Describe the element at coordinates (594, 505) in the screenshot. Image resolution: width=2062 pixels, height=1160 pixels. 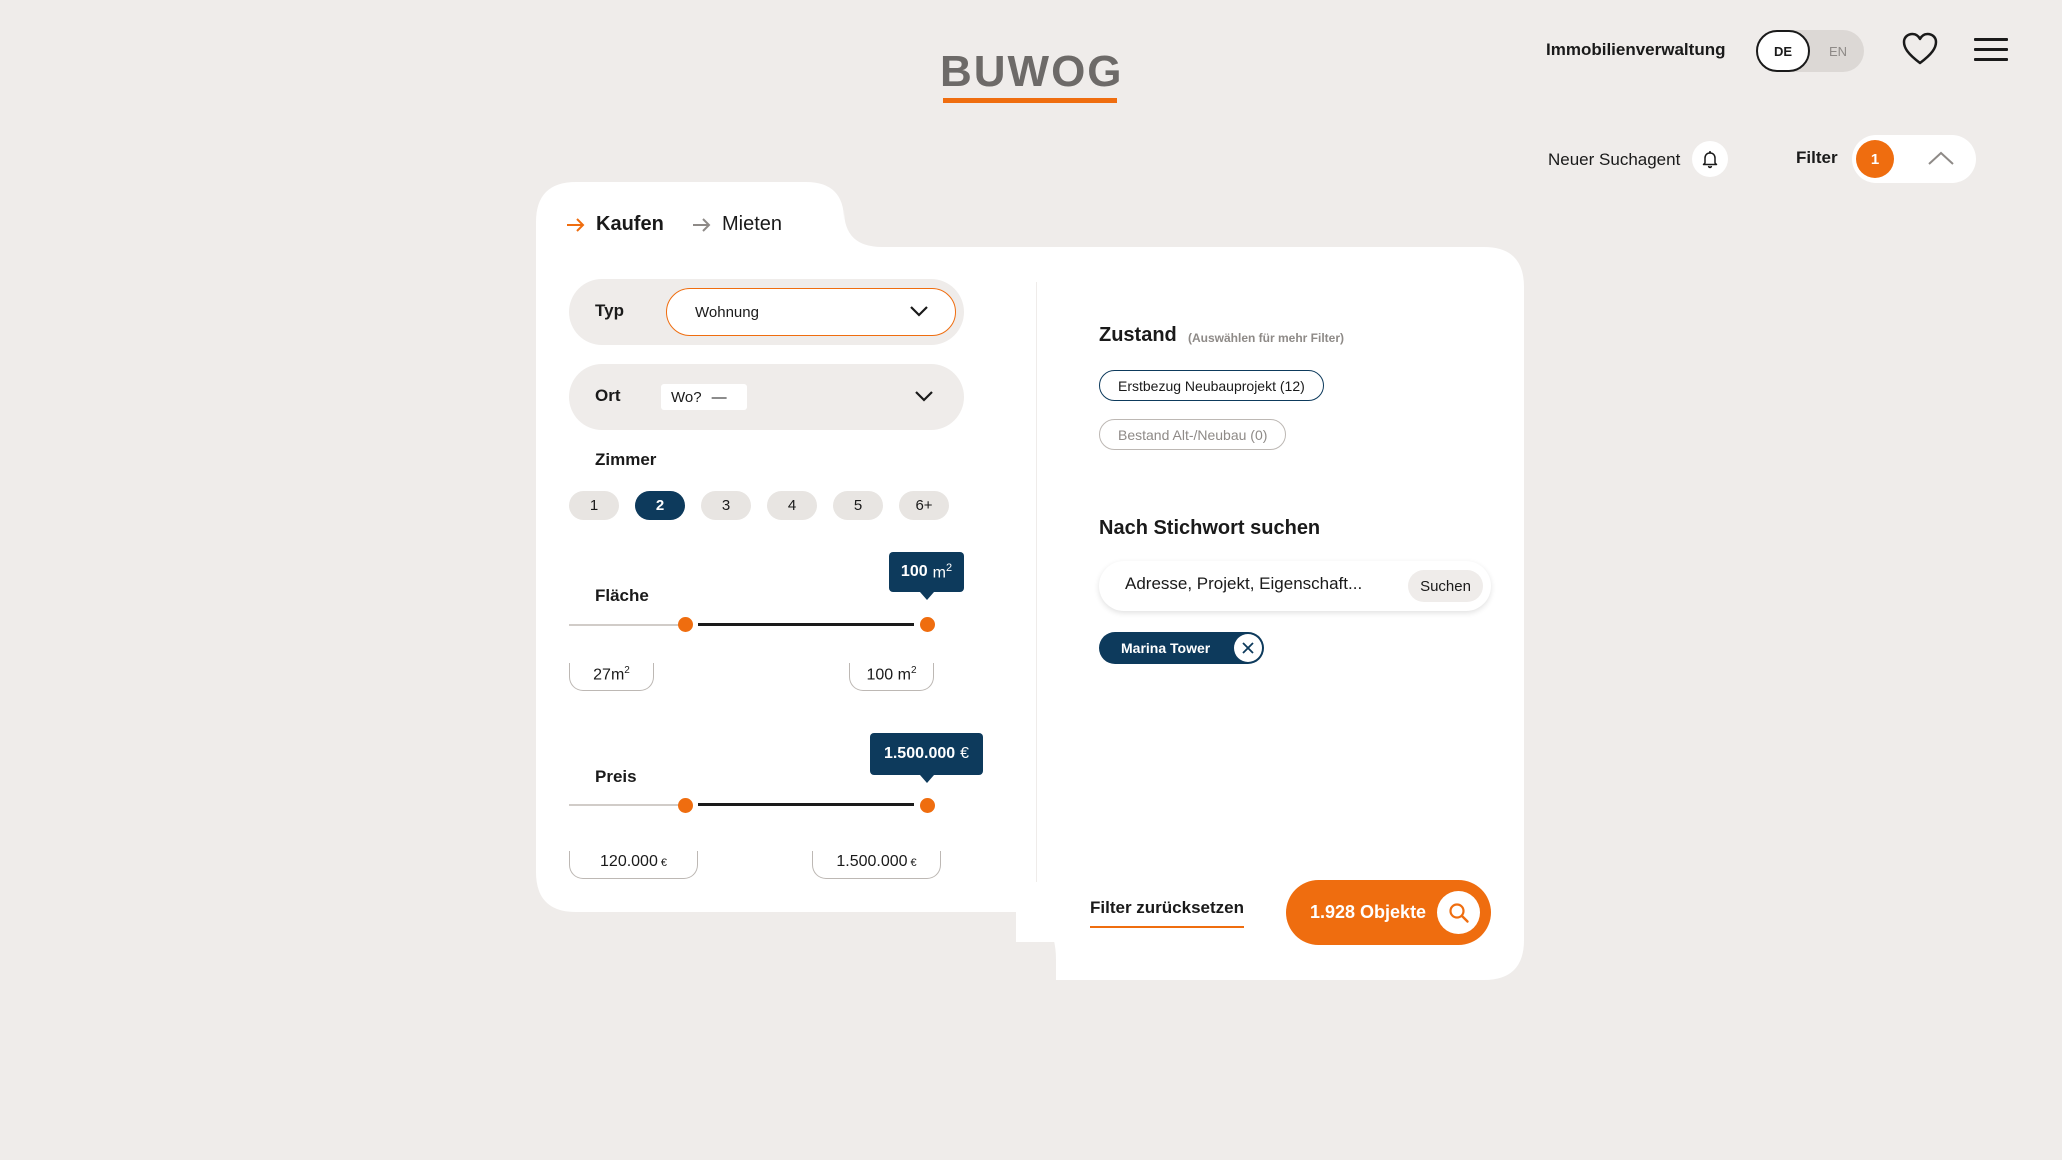
I see `room-option-1: 1` at that location.